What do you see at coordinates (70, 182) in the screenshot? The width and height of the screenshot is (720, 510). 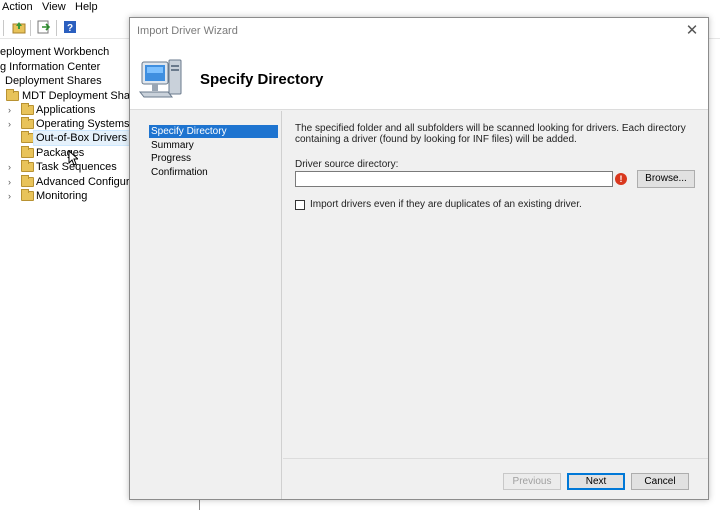 I see `tree-item-advanced-configuration: › Advanced Configurati` at bounding box center [70, 182].